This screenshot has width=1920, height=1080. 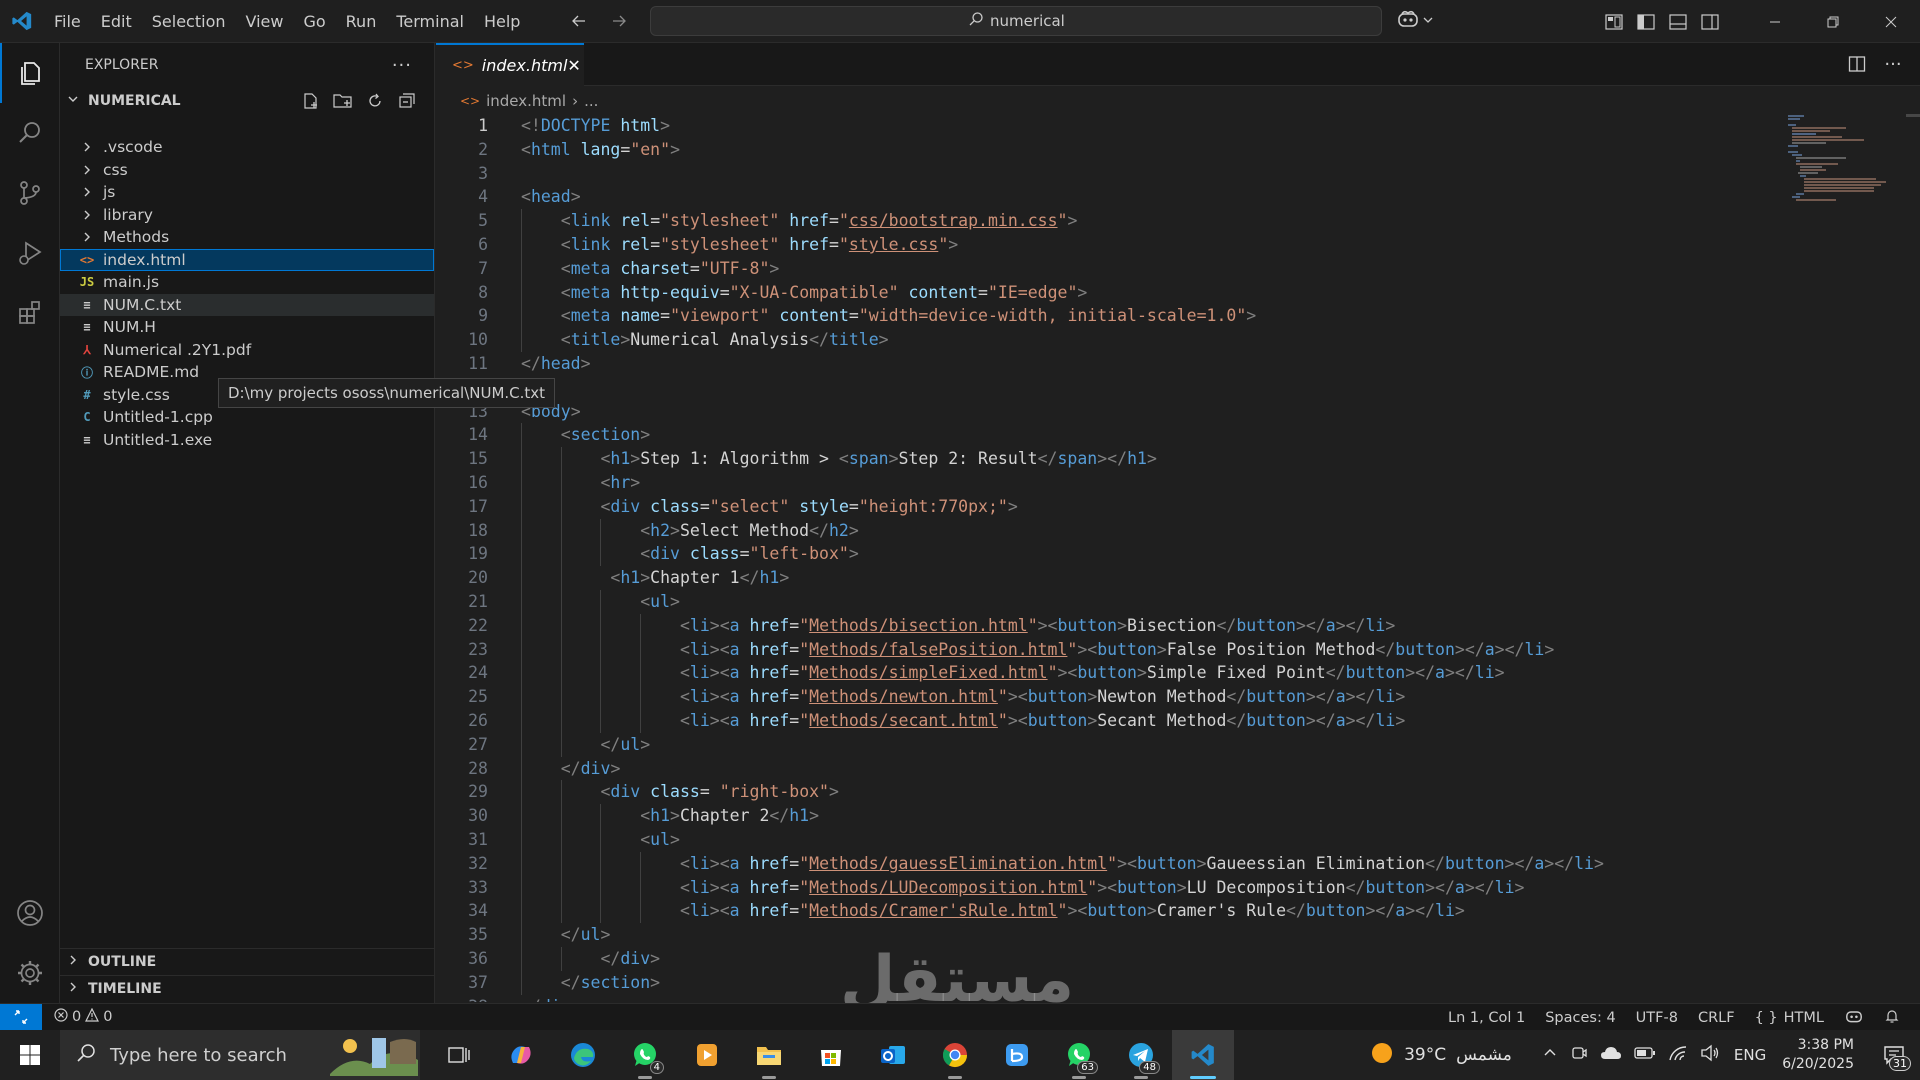 What do you see at coordinates (247, 259) in the screenshot?
I see `tree-item: <> index.html` at bounding box center [247, 259].